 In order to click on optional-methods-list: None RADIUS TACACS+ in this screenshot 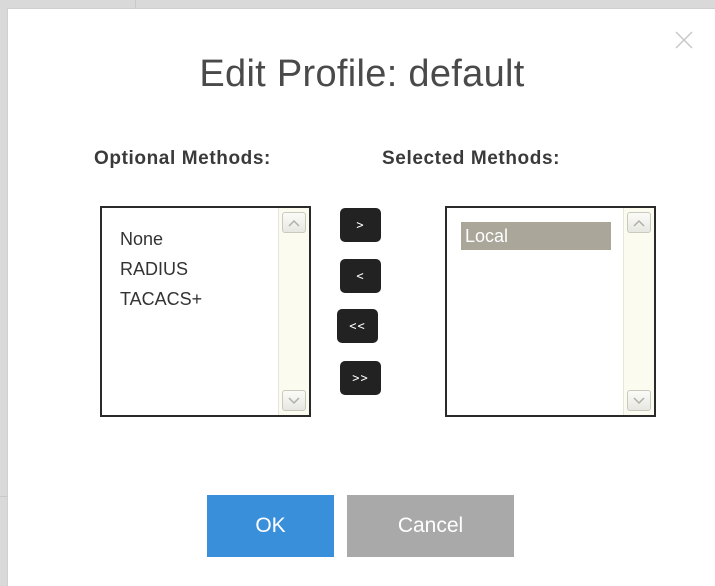, I will do `click(205, 311)`.